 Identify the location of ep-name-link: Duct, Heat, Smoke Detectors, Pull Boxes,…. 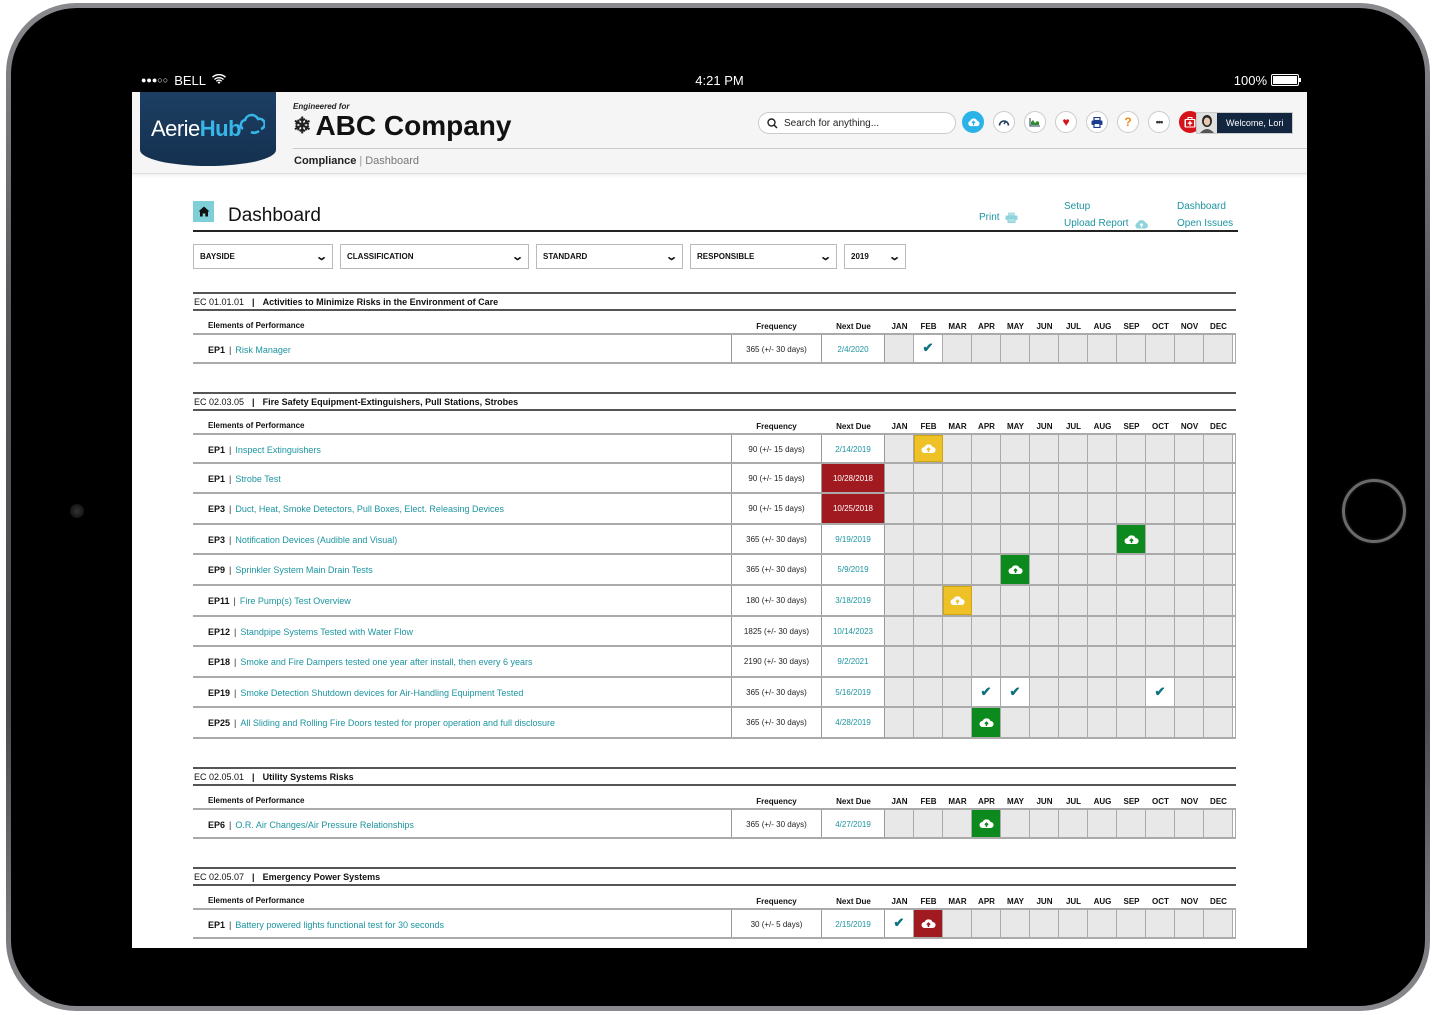
(369, 509).